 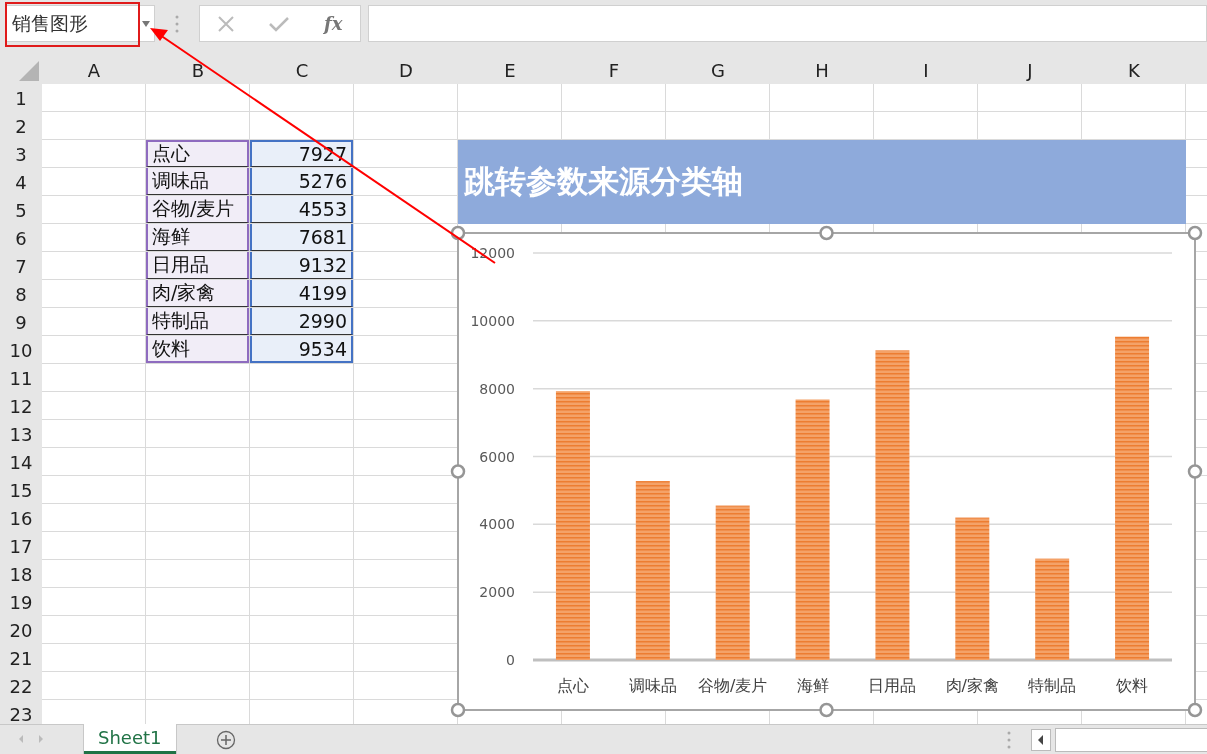 I want to click on row-header: 1, so click(x=21, y=98).